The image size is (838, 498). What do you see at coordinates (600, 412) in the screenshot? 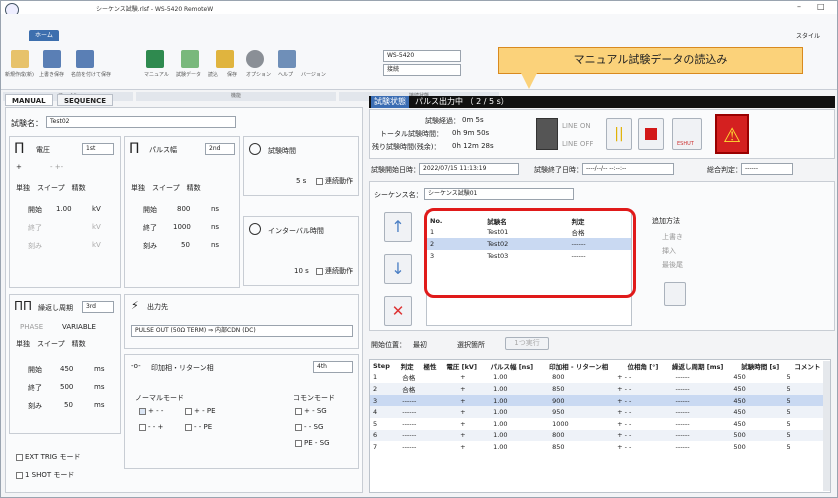
I see `step-row: 4 ------ +1.00 950 + - - ------ 450 5` at bounding box center [600, 412].